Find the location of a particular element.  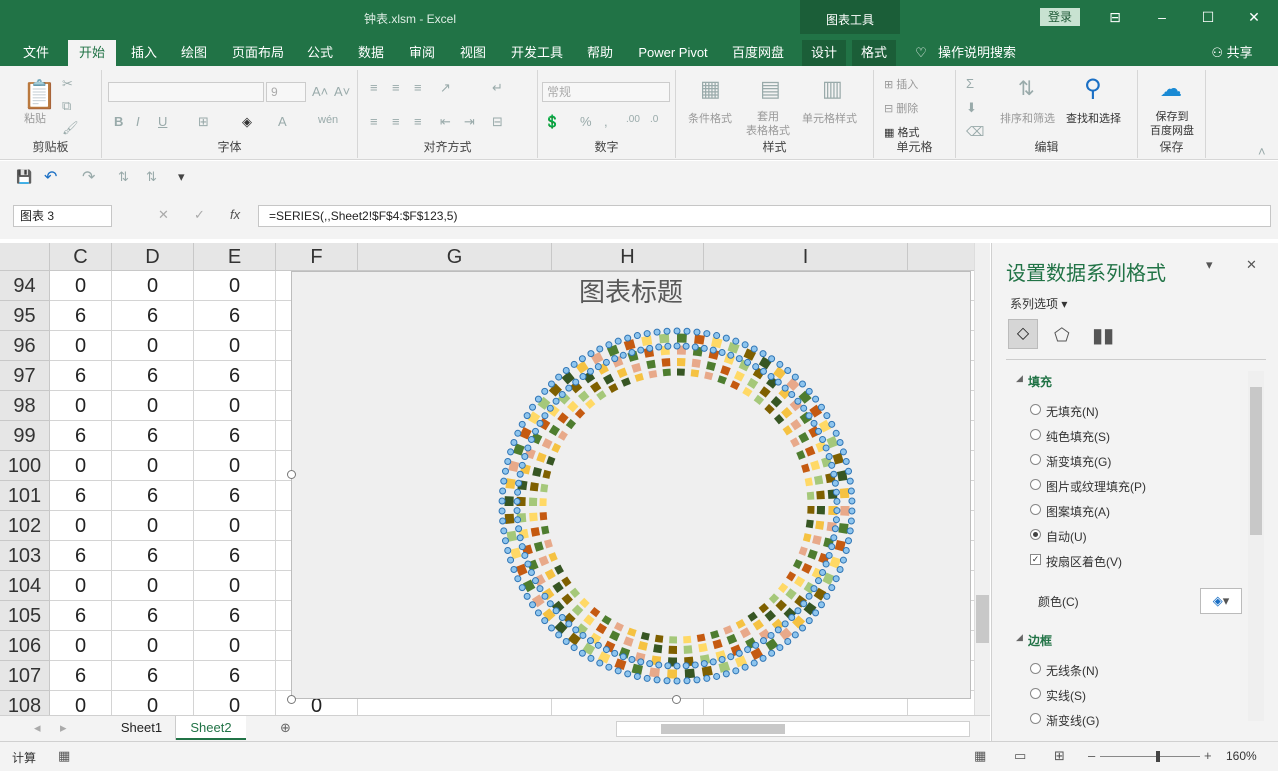

share-button: ⚇ 共享 is located at coordinates (1232, 53).